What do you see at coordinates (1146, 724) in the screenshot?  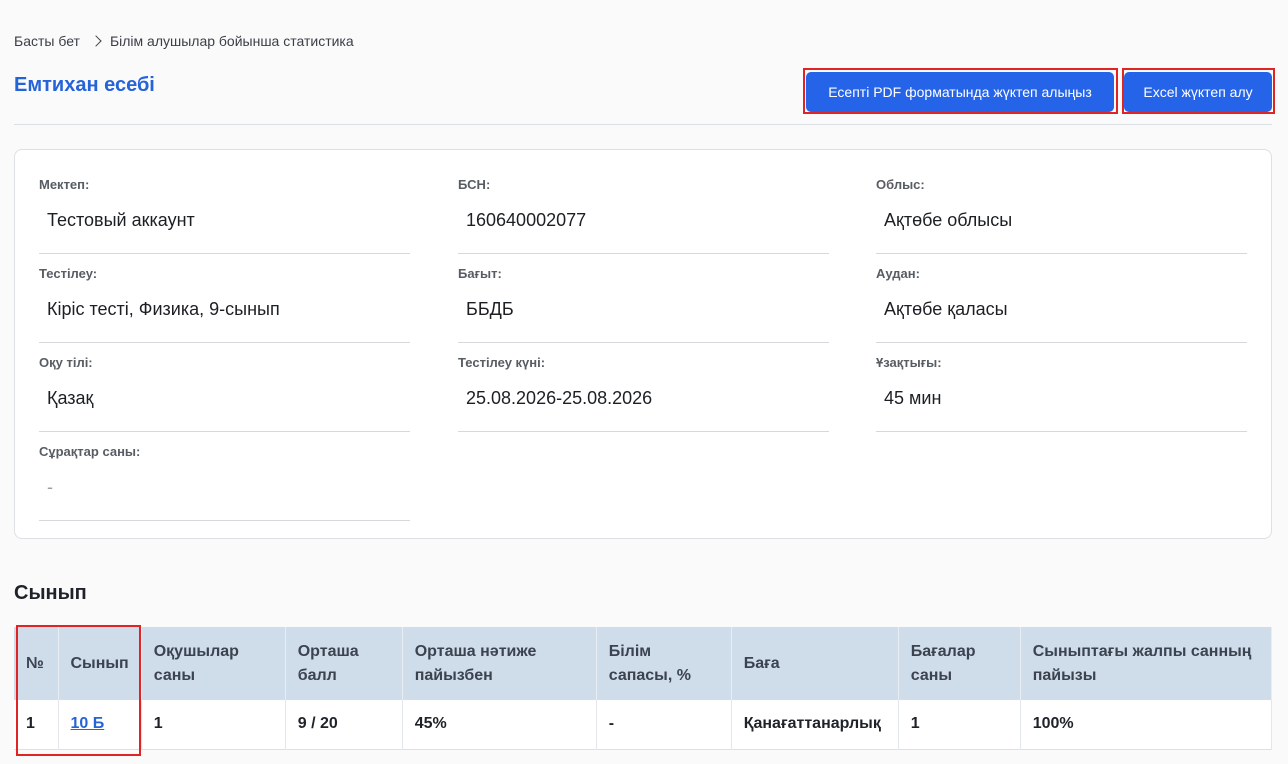 I see `cell-percent-total: 100%` at bounding box center [1146, 724].